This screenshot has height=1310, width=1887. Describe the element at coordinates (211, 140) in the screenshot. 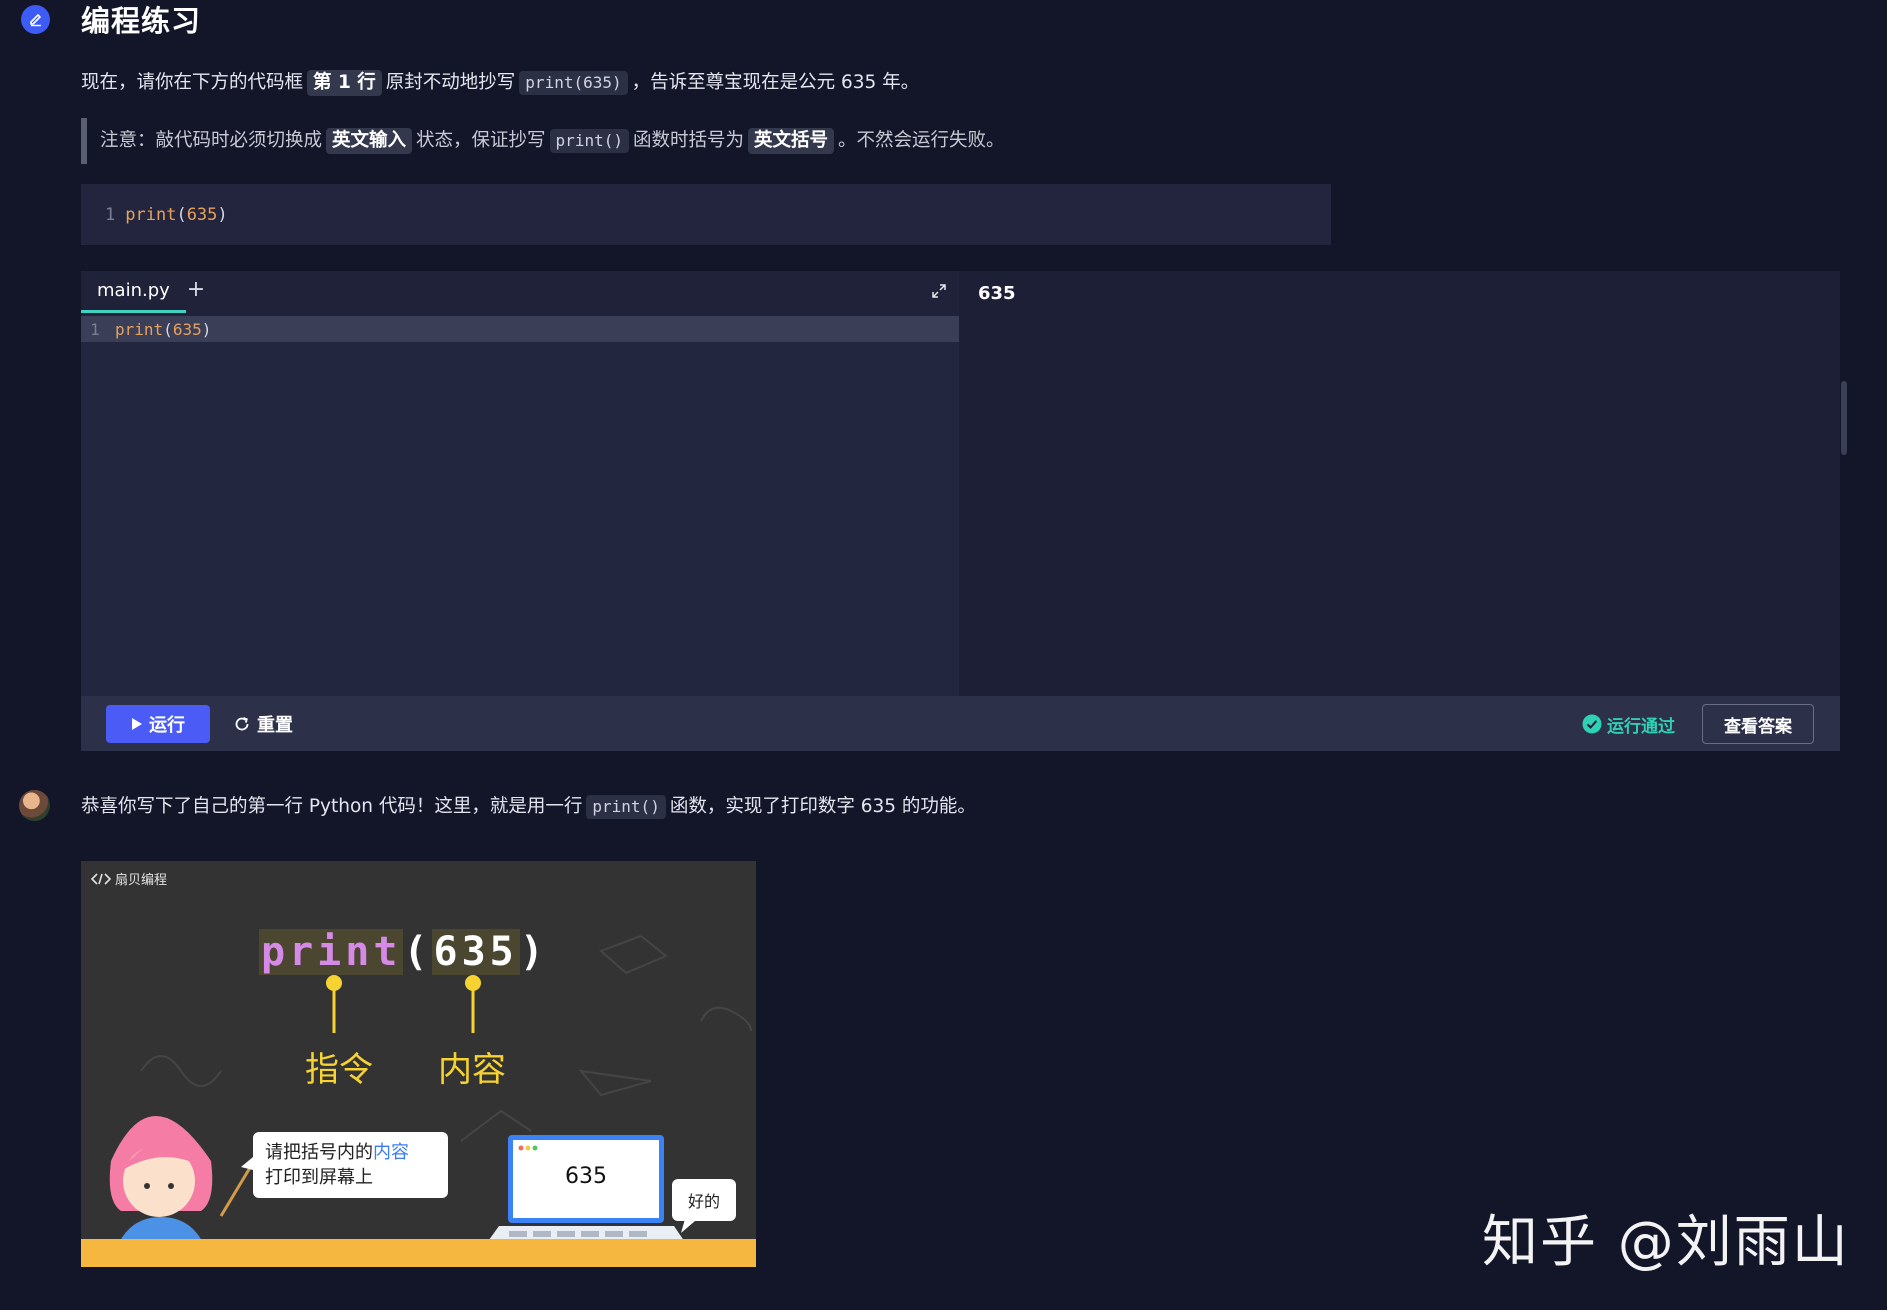

I see `note-part: 注意：敲代码时必须切换成` at that location.